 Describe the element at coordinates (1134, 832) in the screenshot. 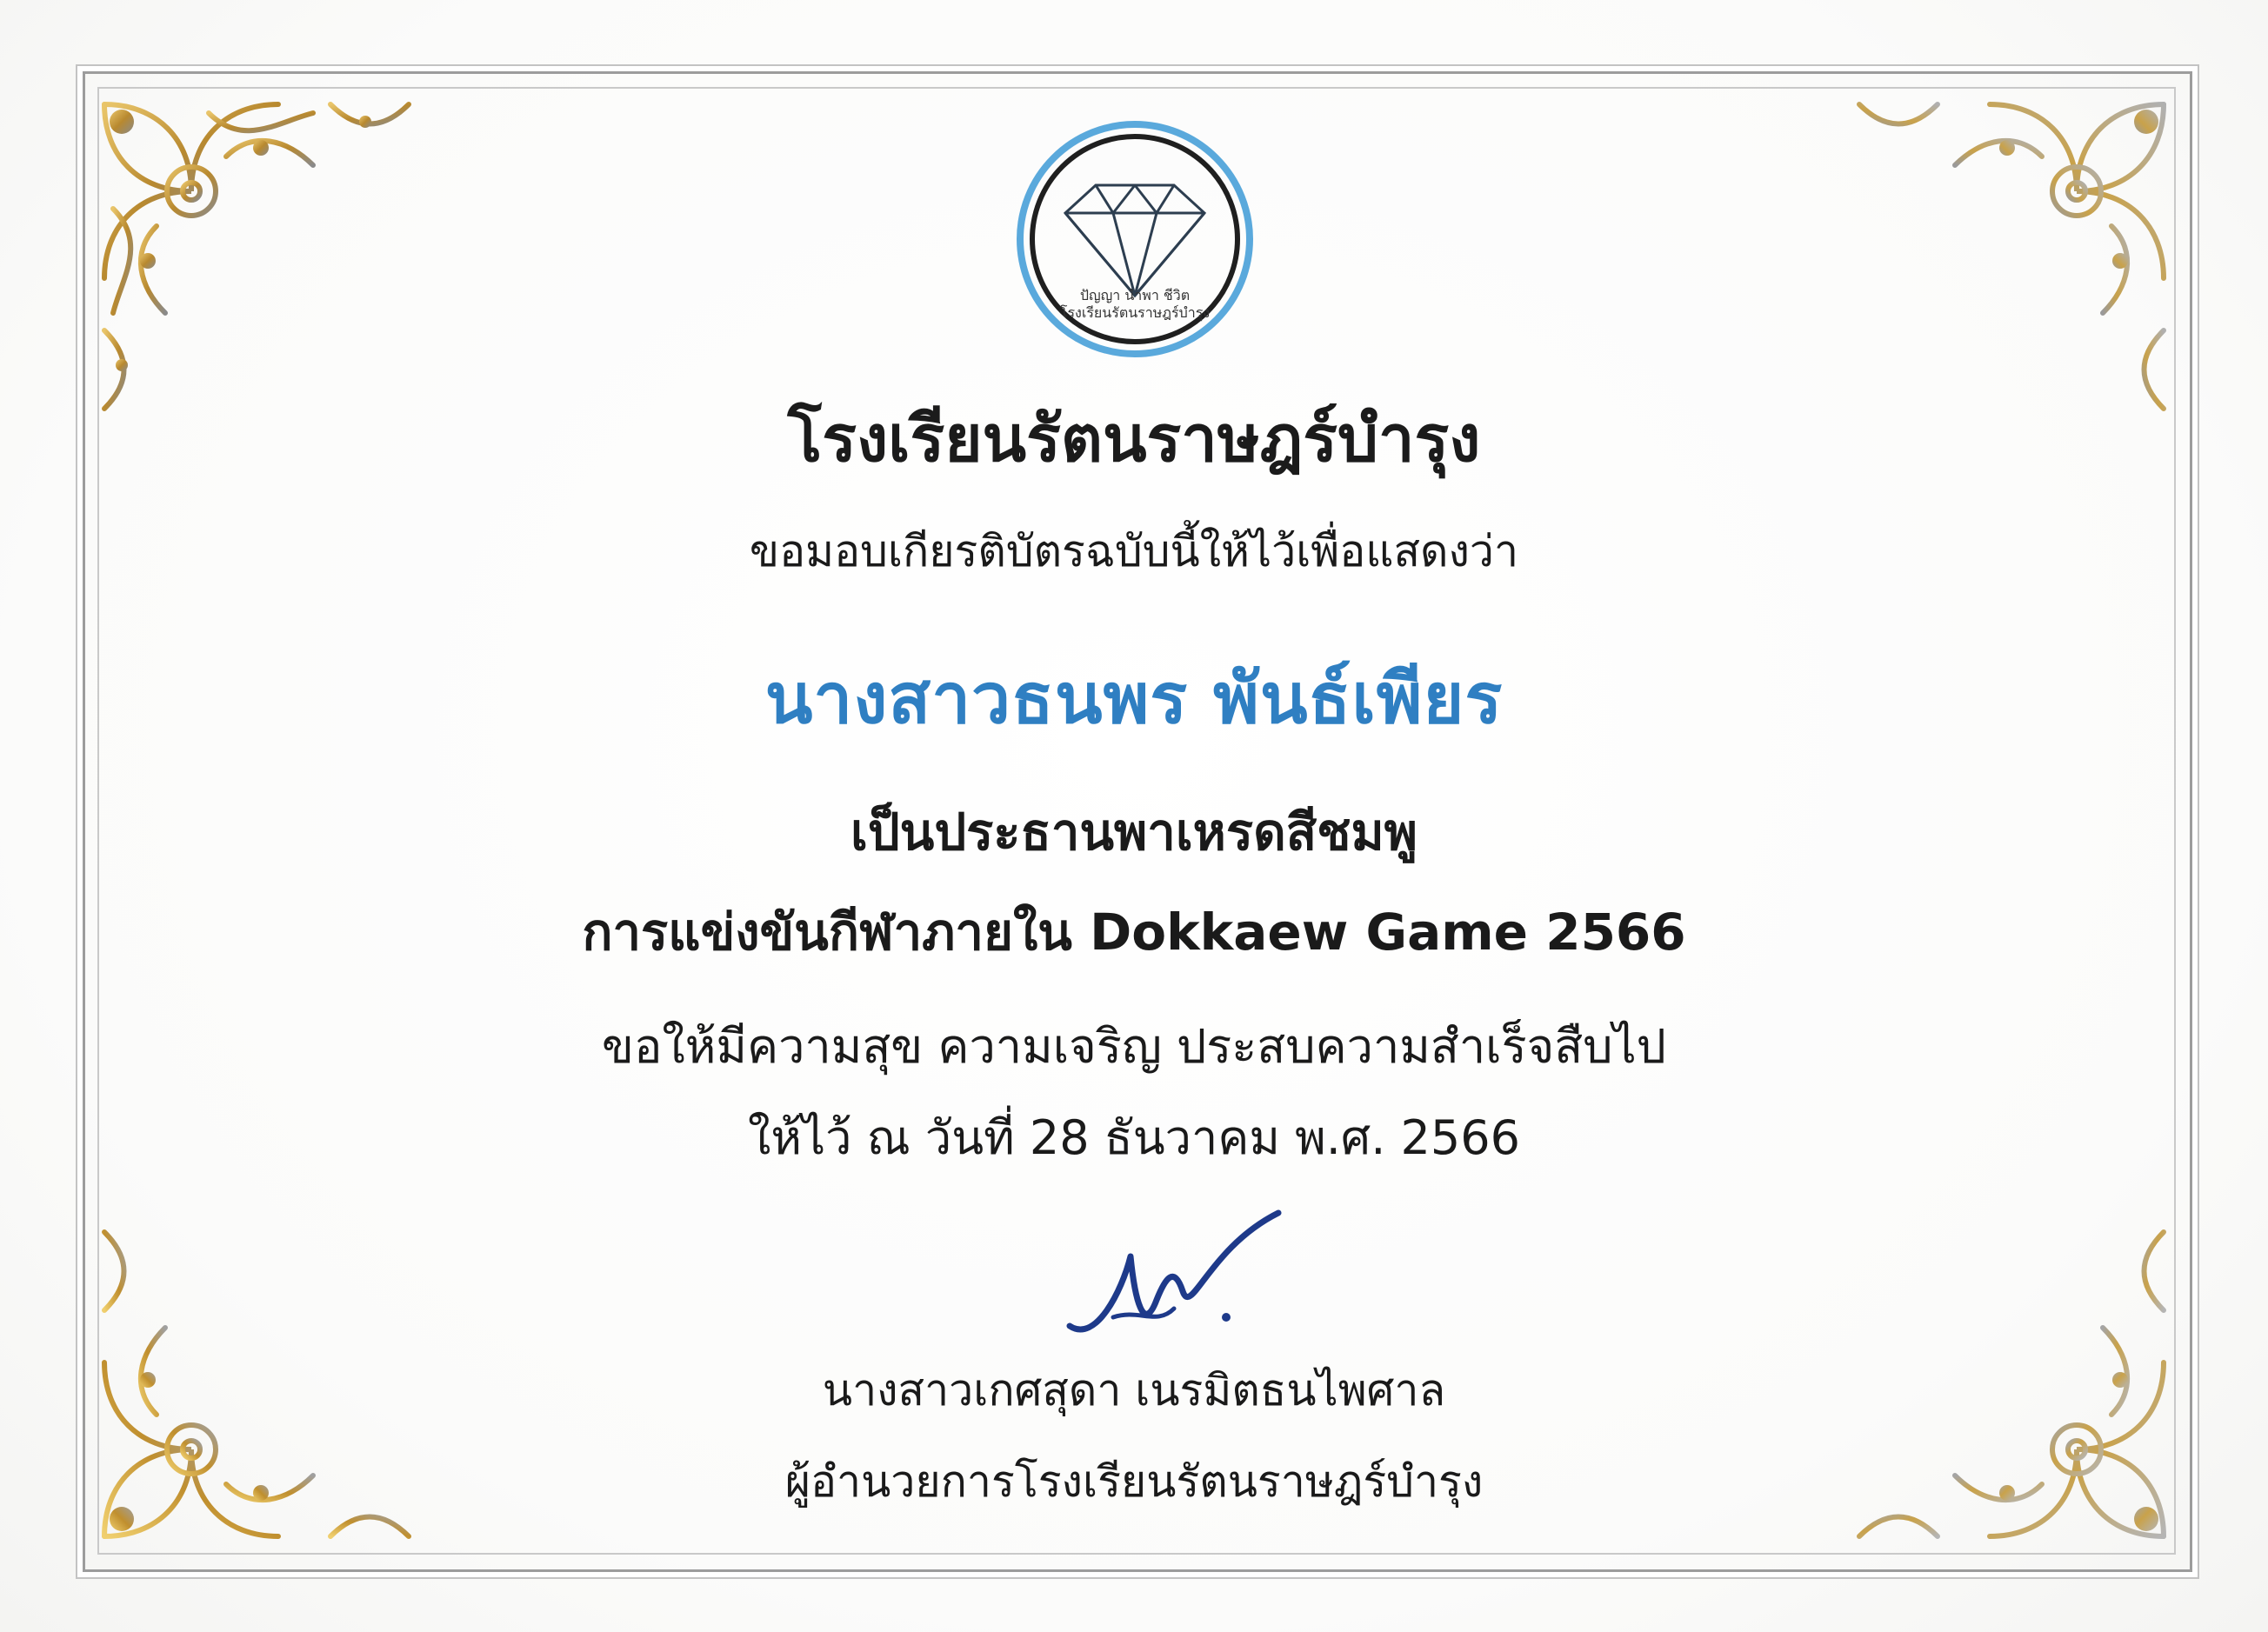

I see `recipient-role: เป็นประธานพาเหรดสีชมพู` at that location.